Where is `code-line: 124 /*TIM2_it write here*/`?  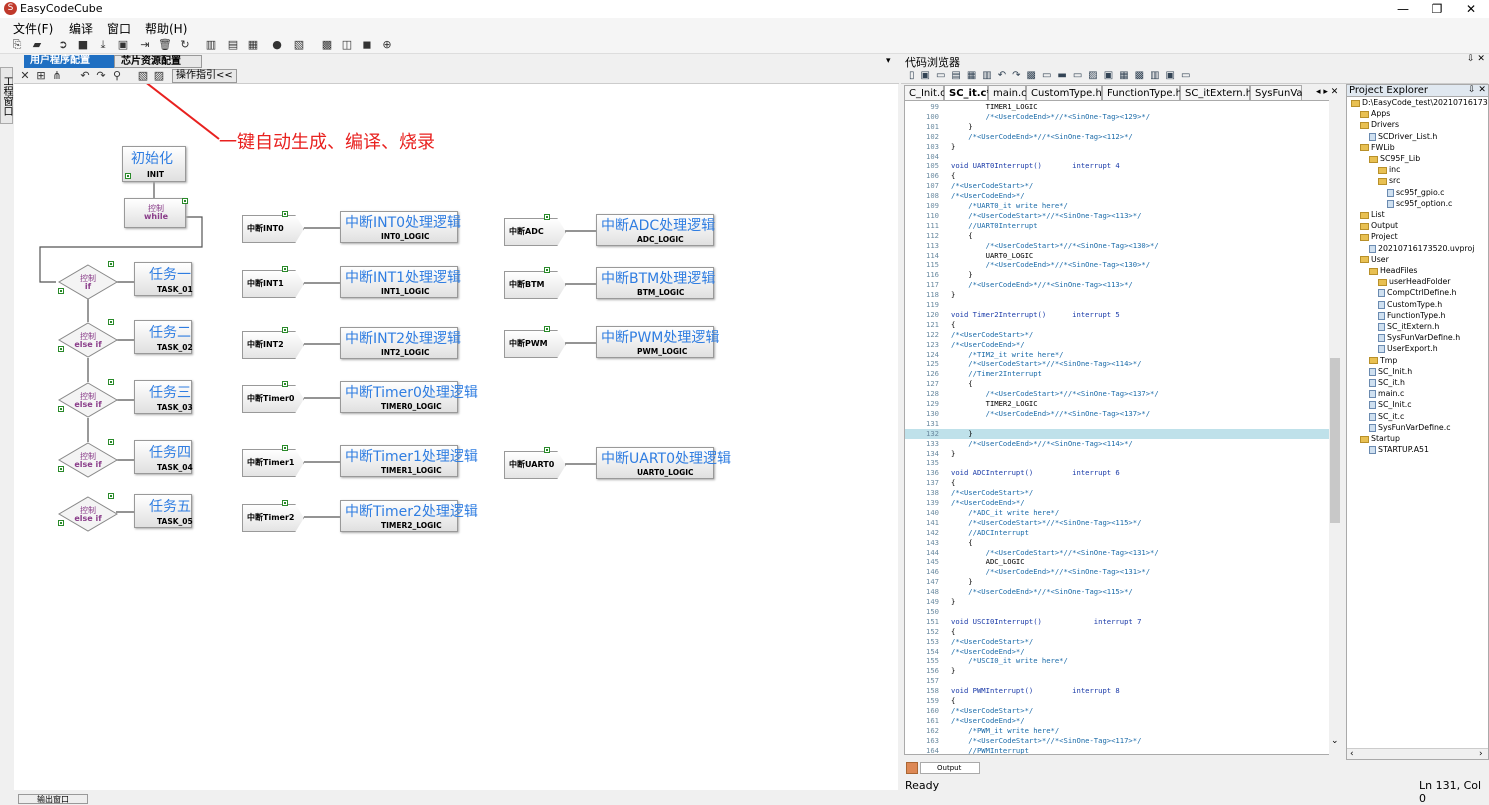
code-line: 124 /*TIM2_it write here*/ is located at coordinates (1117, 355).